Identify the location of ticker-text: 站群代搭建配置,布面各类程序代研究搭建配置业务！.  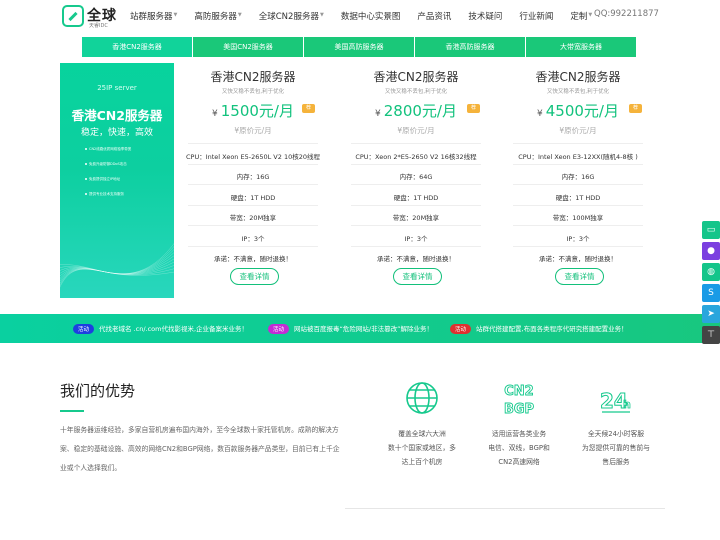
(552, 329).